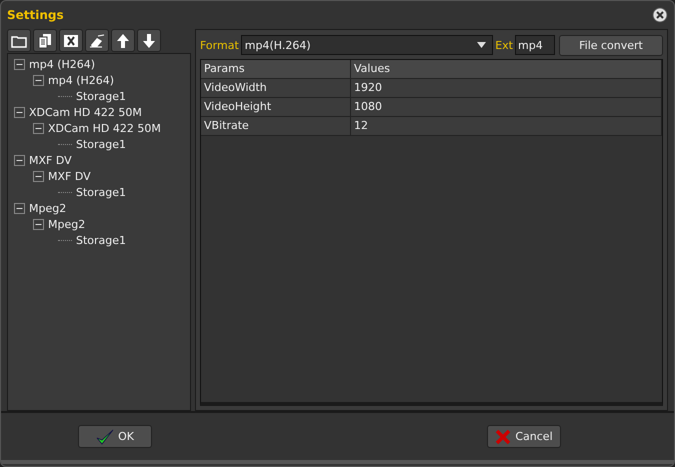 This screenshot has width=675, height=467. Describe the element at coordinates (481, 45) in the screenshot. I see `dropdown-arrow-icon` at that location.